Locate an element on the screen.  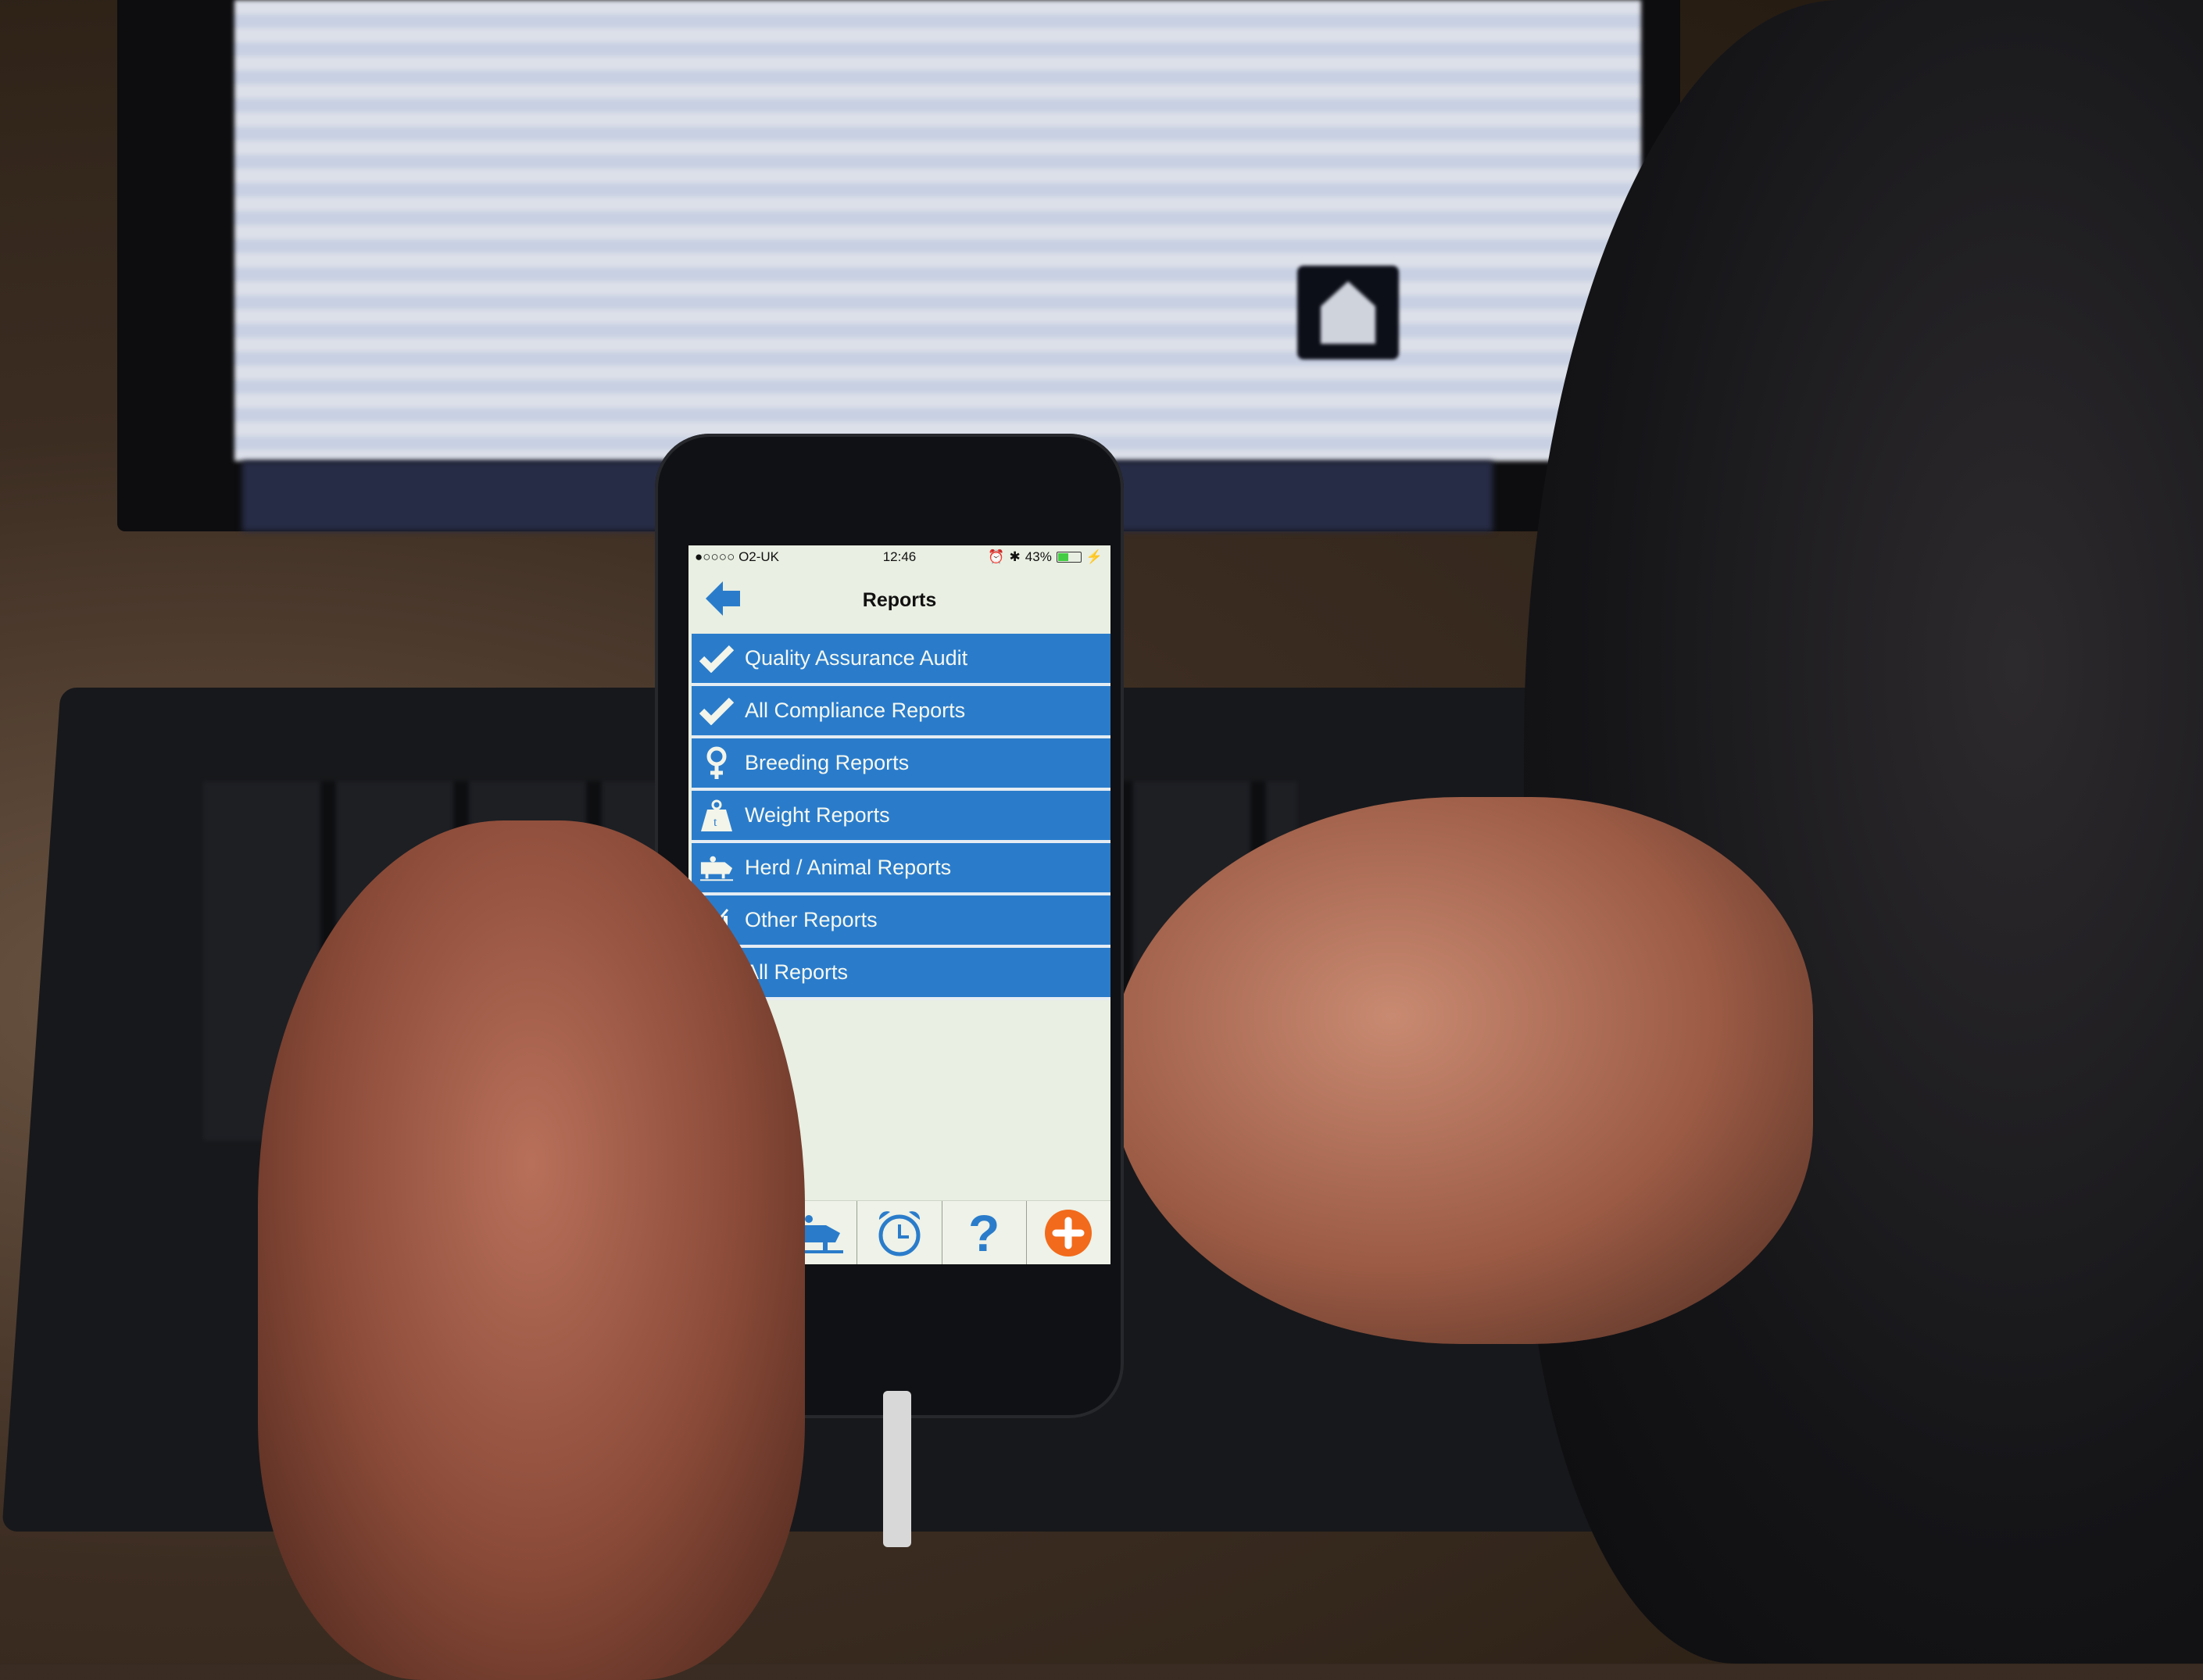
menu-item-herd-animal-reports: Herd / Animal Reports is located at coordinates (901, 869).